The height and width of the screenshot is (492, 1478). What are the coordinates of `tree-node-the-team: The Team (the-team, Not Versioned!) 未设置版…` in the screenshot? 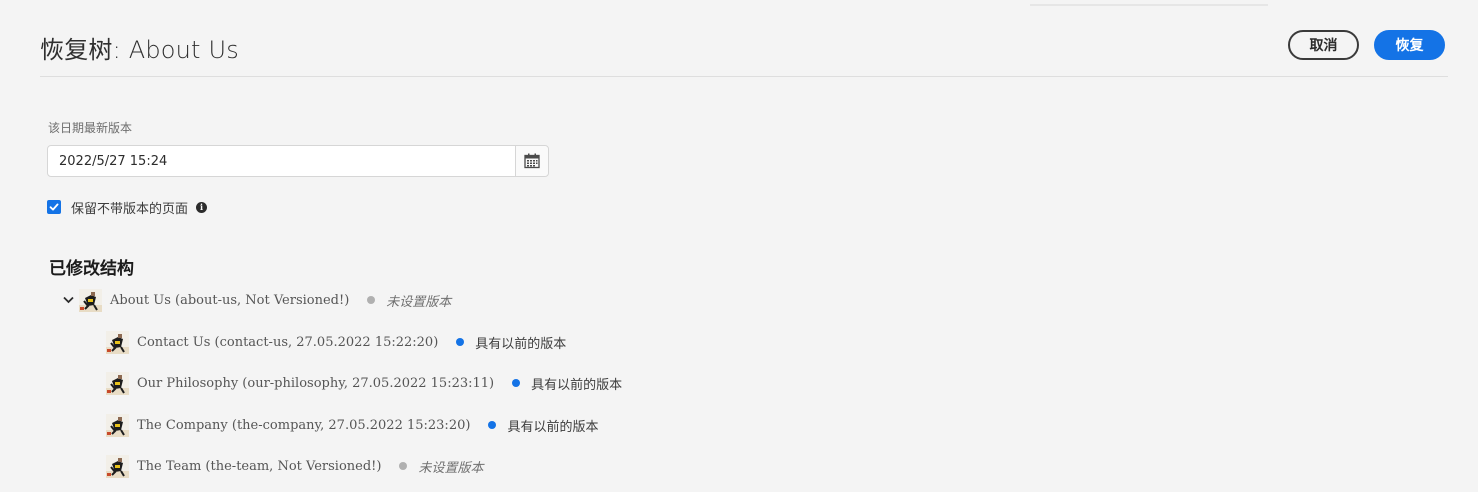 It's located at (294, 466).